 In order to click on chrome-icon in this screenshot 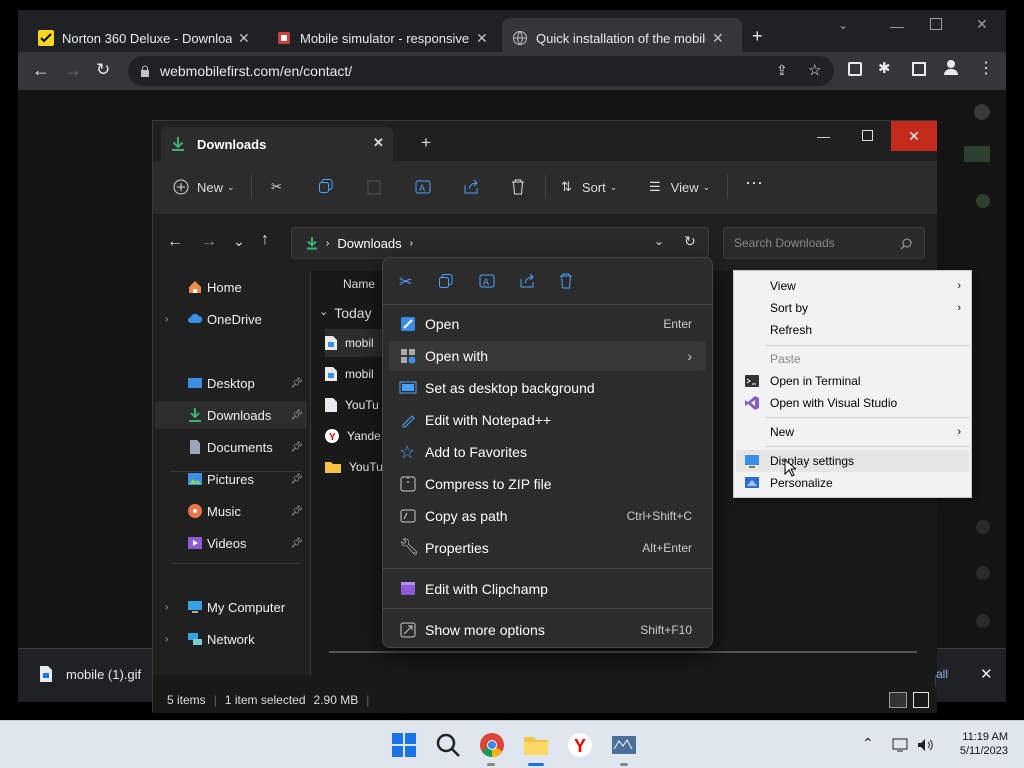, I will do `click(492, 745)`.